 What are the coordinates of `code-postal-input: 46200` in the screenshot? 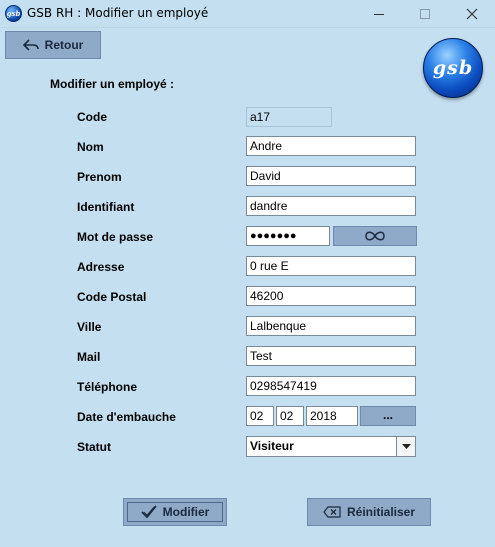 It's located at (331, 296).